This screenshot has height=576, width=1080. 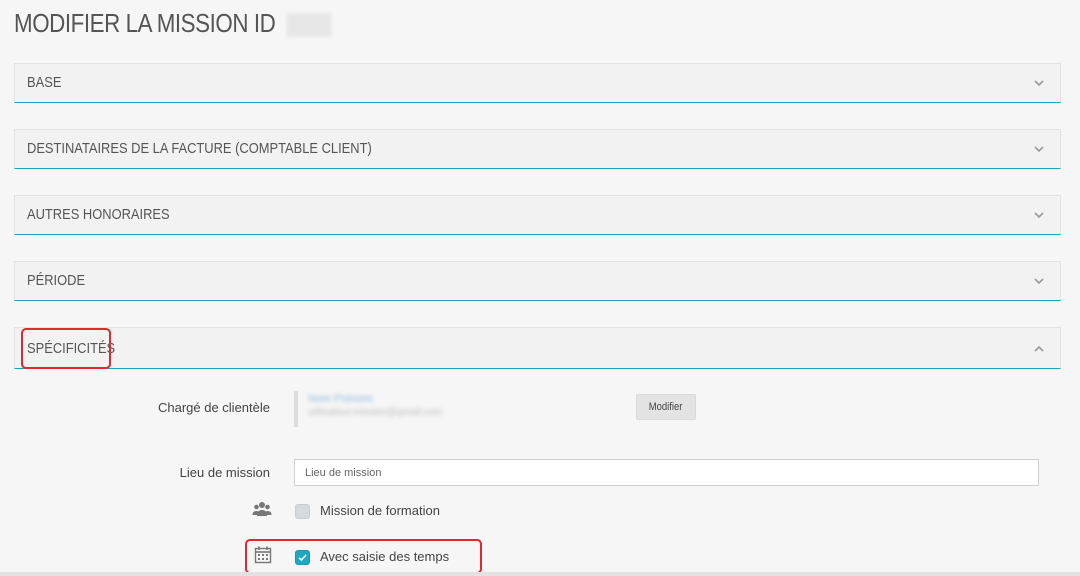 What do you see at coordinates (537, 348) in the screenshot?
I see `panel-specificites: SPÉCIFICITÉS` at bounding box center [537, 348].